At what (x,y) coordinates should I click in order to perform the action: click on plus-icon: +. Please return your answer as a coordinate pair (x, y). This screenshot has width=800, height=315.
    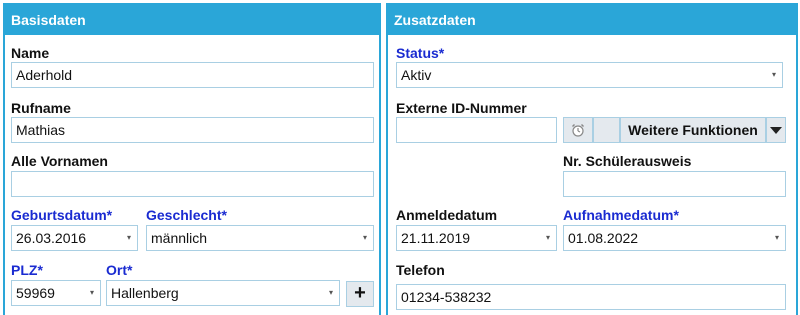
    Looking at the image, I should click on (360, 293).